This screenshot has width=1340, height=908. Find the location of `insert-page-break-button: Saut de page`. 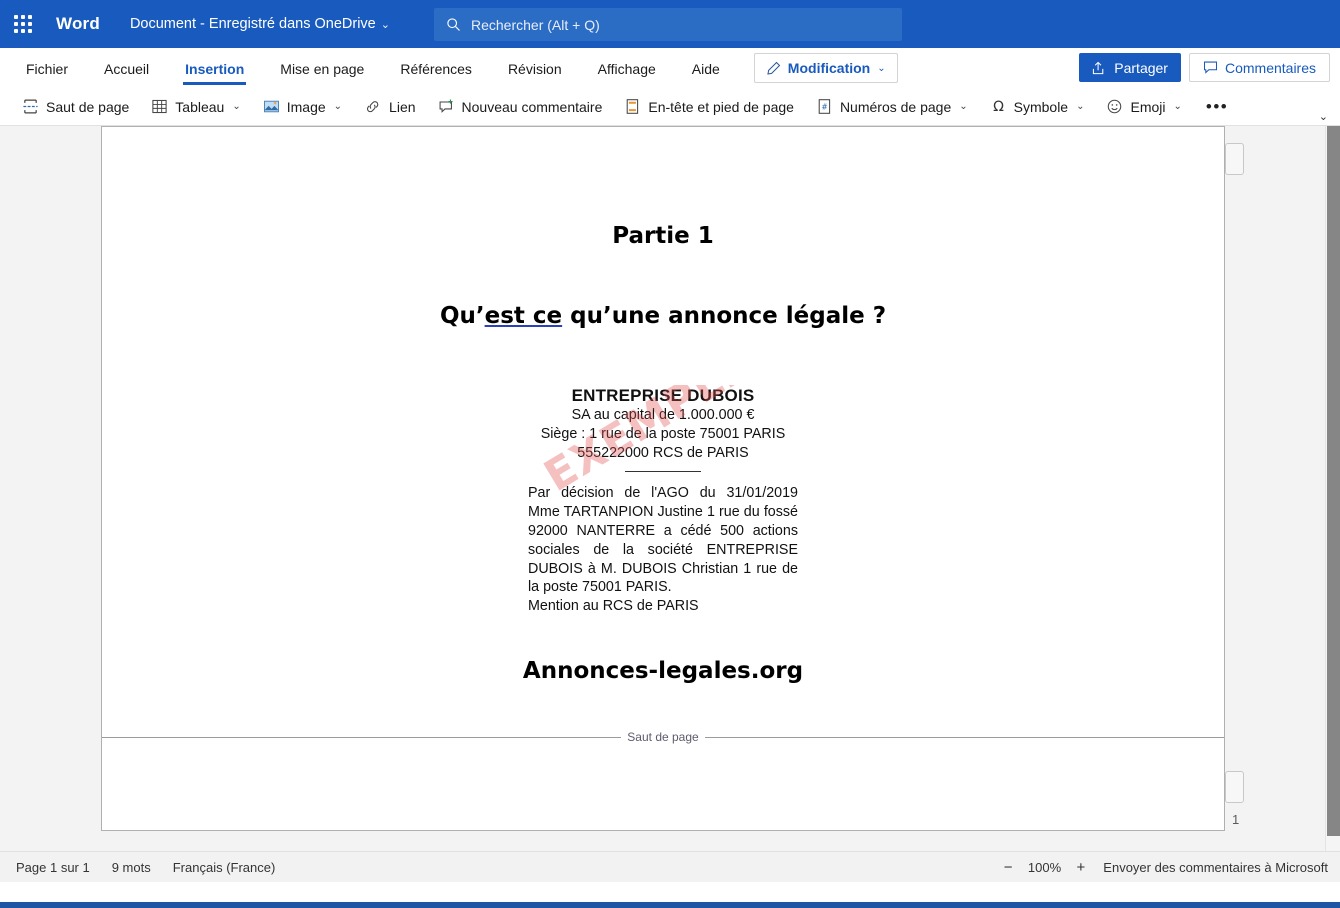

insert-page-break-button: Saut de page is located at coordinates (75, 106).